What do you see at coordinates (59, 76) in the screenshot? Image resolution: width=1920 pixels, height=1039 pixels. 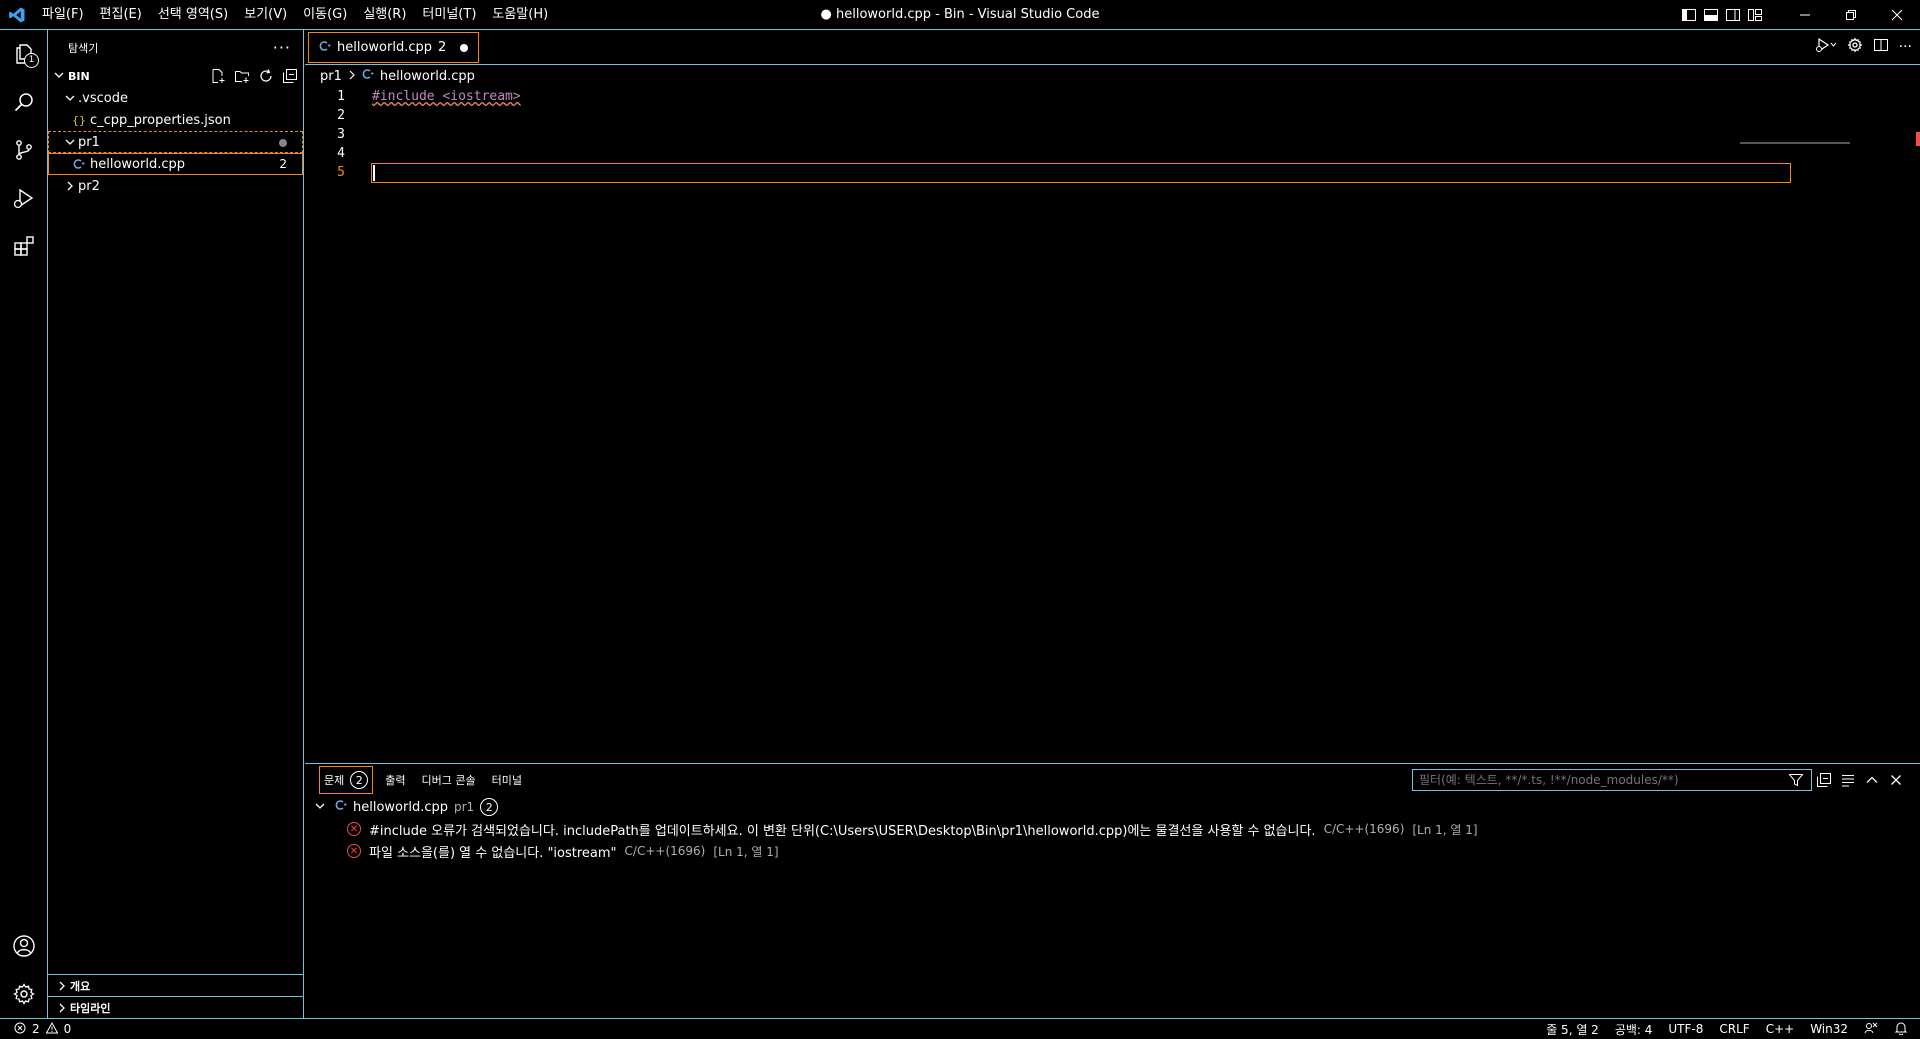 I see `chevron-down-icon` at bounding box center [59, 76].